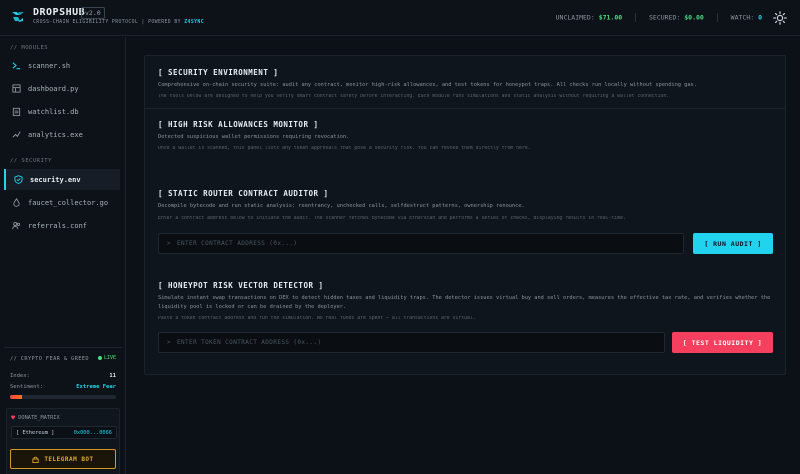 The image size is (800, 474). I want to click on secured-label: SECURED:, so click(665, 17).